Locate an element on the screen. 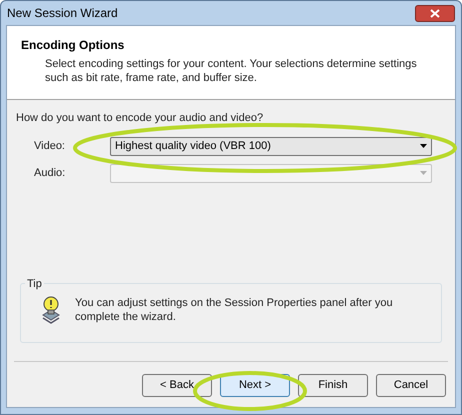 This screenshot has height=415, width=462. dropdown: Highest quality video (VBR 100) is located at coordinates (271, 146).